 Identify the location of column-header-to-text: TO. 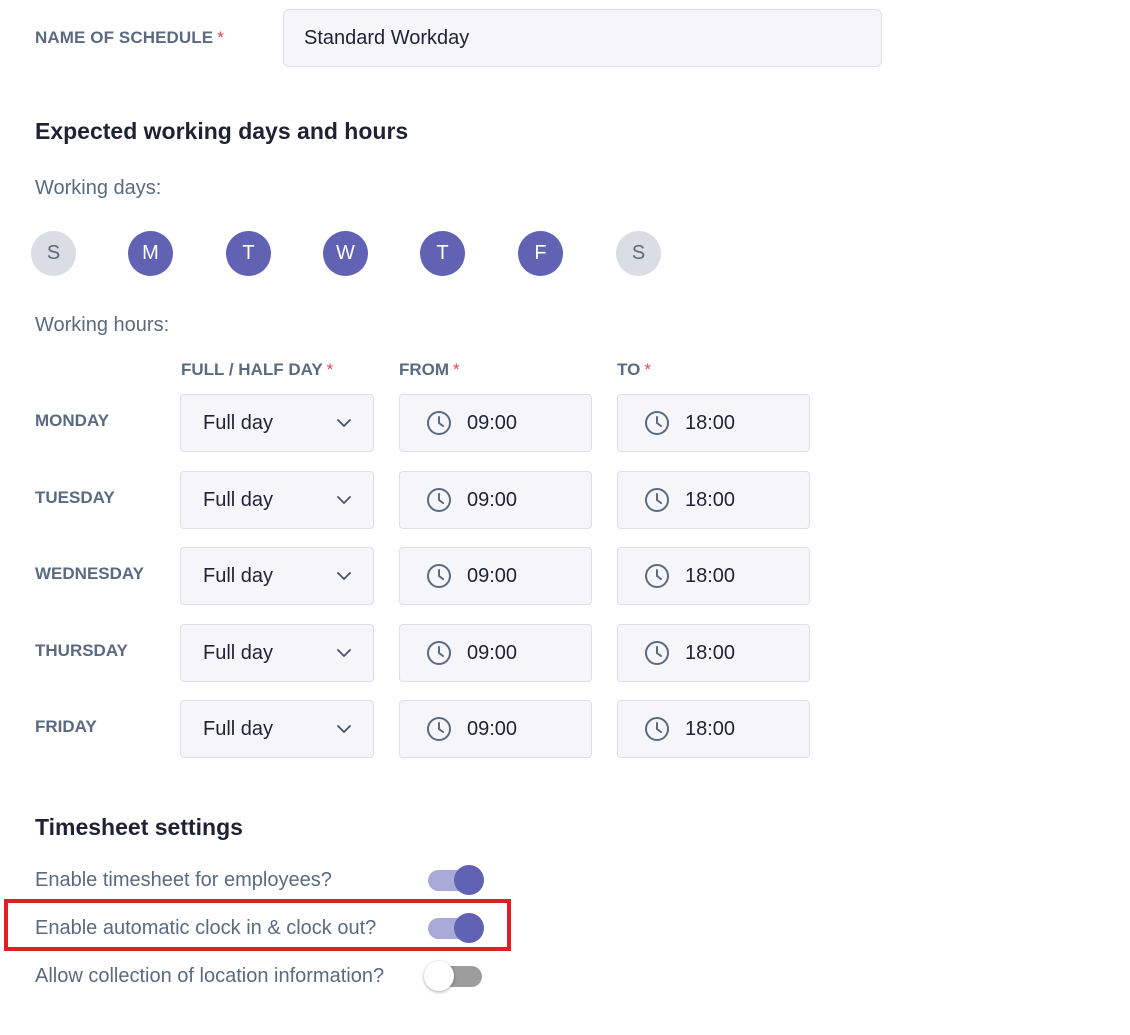
(629, 369).